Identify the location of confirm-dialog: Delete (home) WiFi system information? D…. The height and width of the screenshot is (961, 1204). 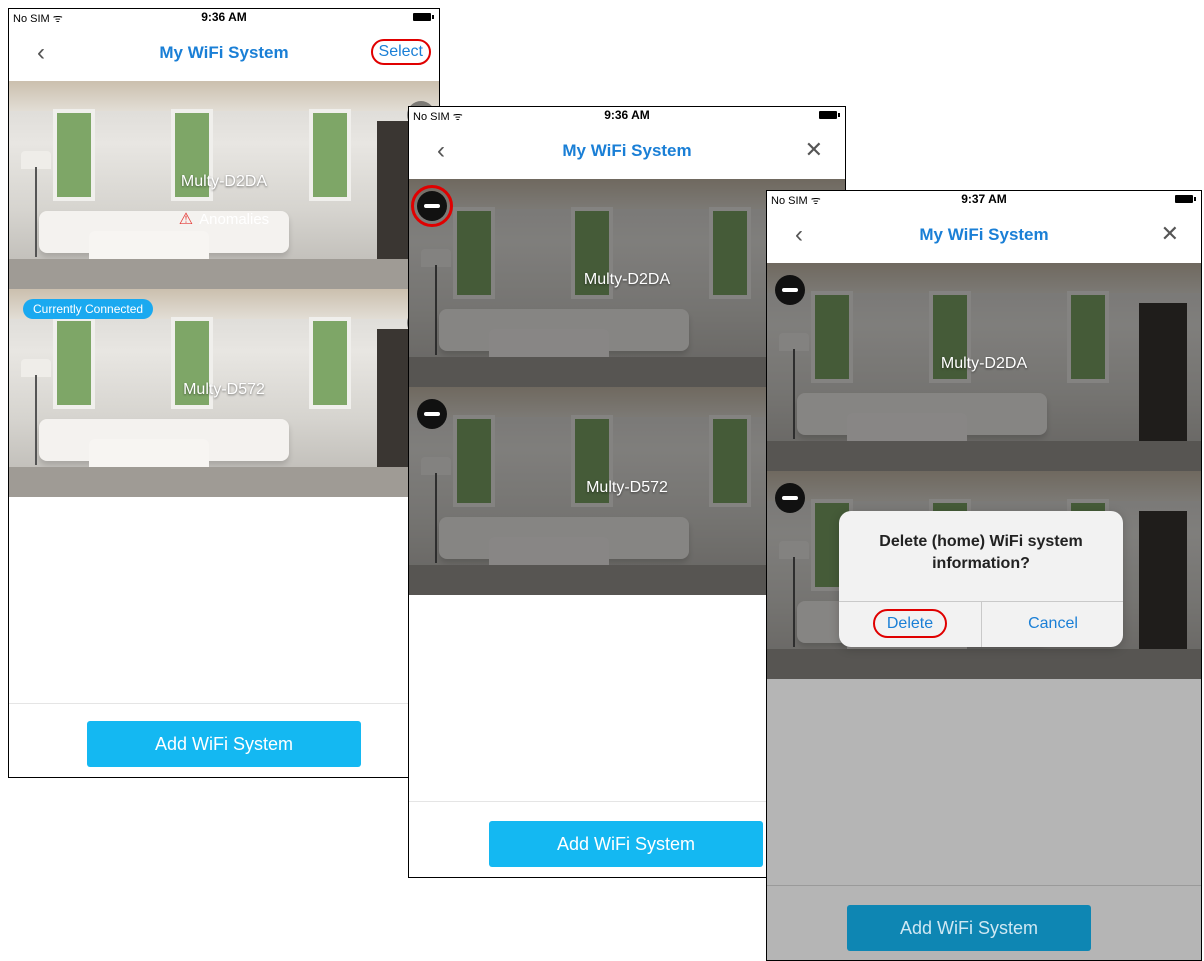
(981, 579).